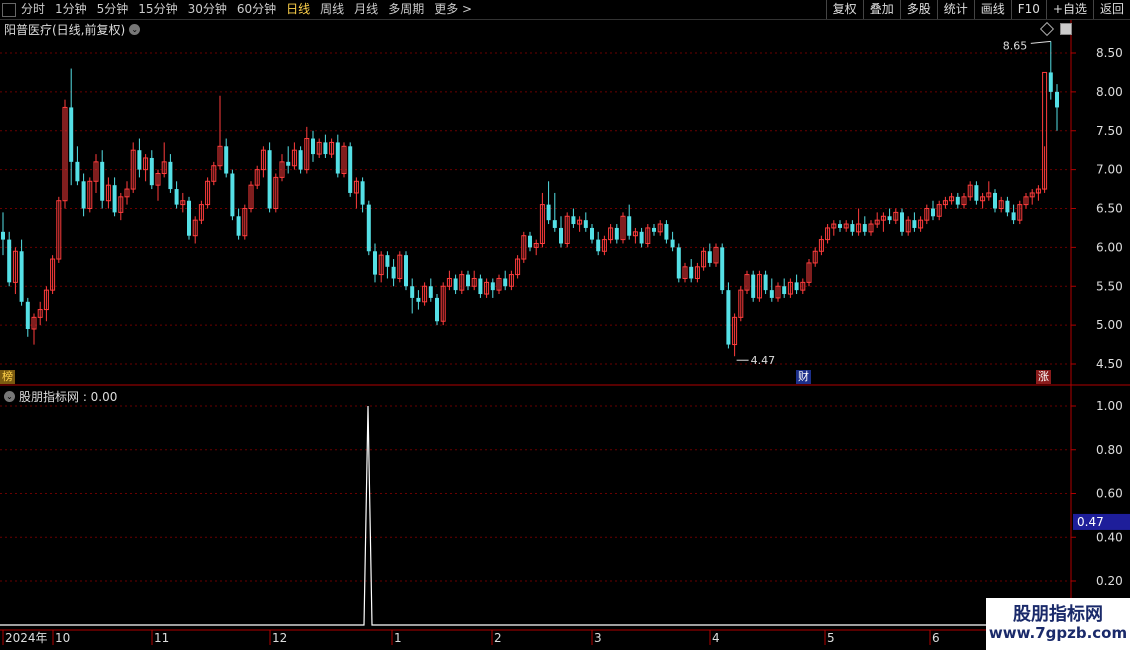  What do you see at coordinates (1109, 209) in the screenshot?
I see `price-tick-label: 6.50` at bounding box center [1109, 209].